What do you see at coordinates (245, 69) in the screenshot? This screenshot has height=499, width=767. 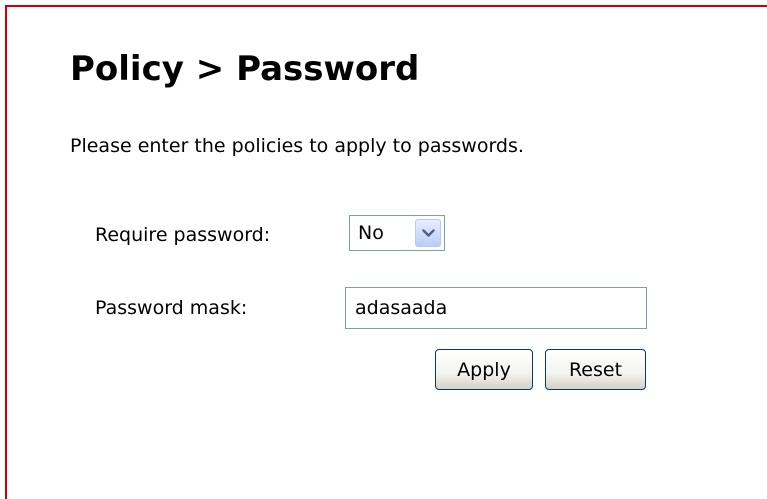 I see `page-title: Policy > Password` at bounding box center [245, 69].